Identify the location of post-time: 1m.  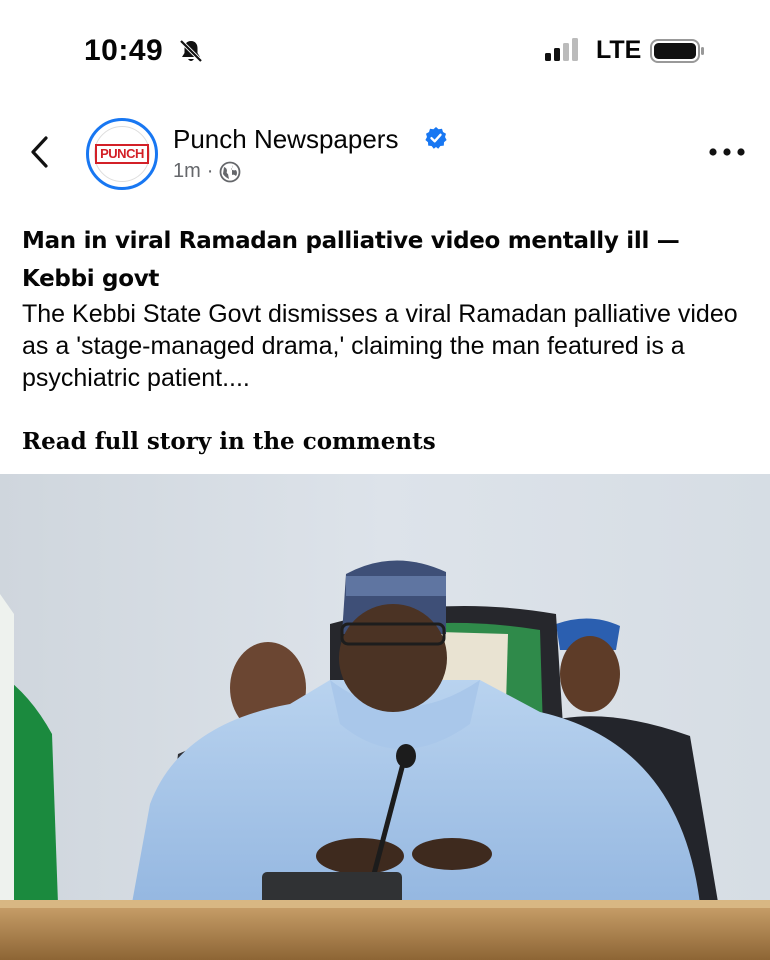
(187, 171).